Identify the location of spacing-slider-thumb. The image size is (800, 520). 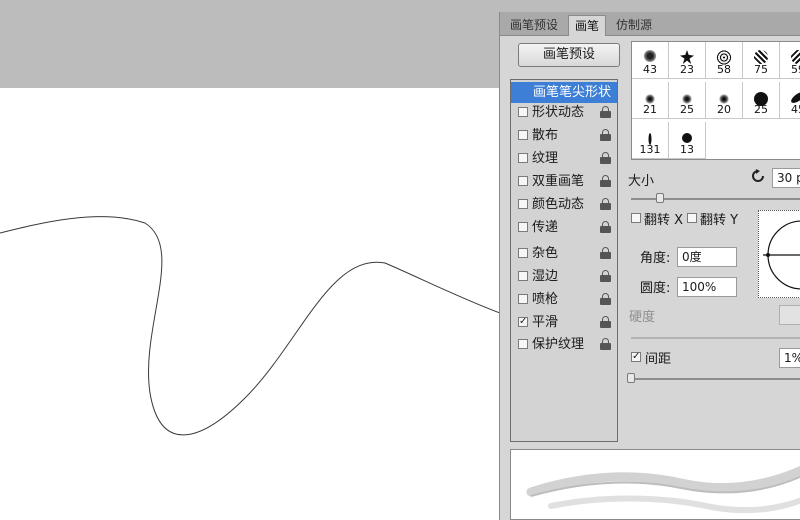
(631, 378).